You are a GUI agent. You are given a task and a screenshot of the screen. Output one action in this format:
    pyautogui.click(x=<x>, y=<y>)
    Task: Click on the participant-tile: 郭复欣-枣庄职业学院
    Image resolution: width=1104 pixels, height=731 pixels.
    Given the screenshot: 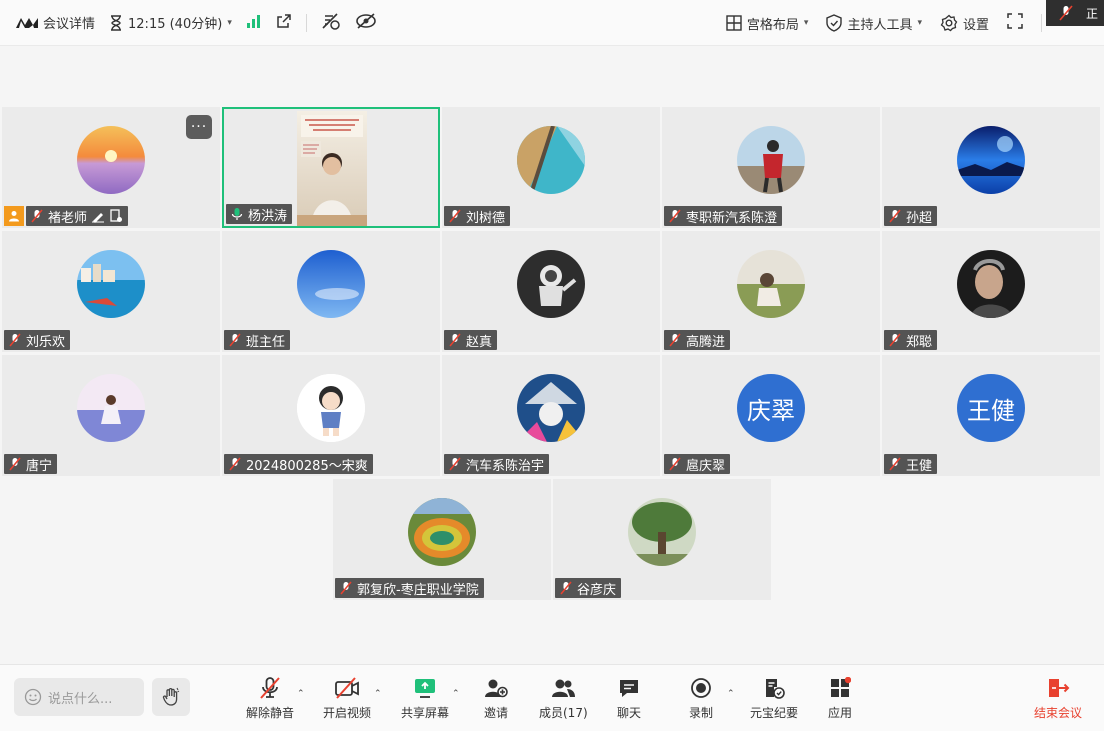 What is the action you would take?
    pyautogui.click(x=442, y=539)
    